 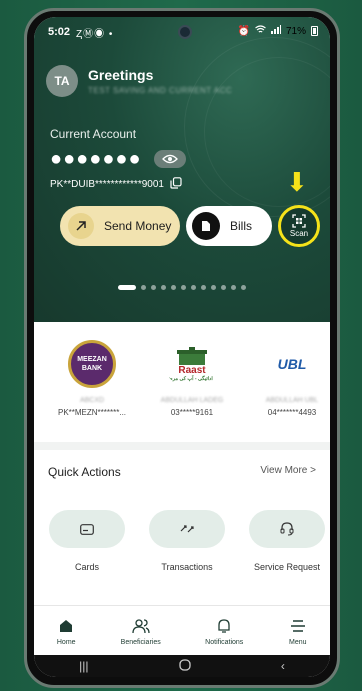 What do you see at coordinates (299, 221) in the screenshot?
I see `qr-scan-icon` at bounding box center [299, 221].